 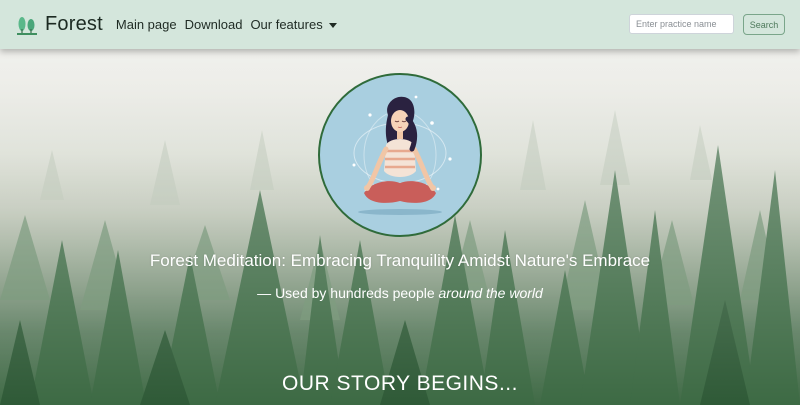 I want to click on chevron-down-icon, so click(x=332, y=25).